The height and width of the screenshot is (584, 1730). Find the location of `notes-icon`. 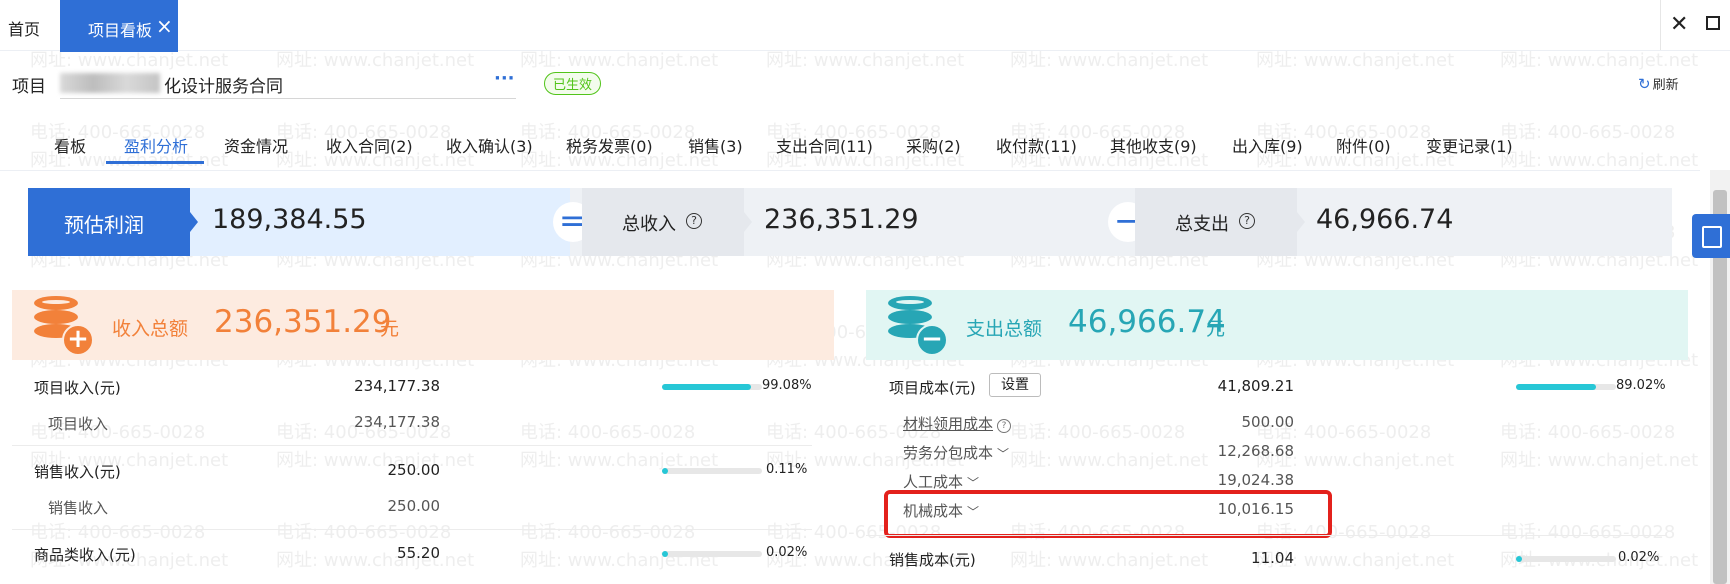

notes-icon is located at coordinates (1712, 237).